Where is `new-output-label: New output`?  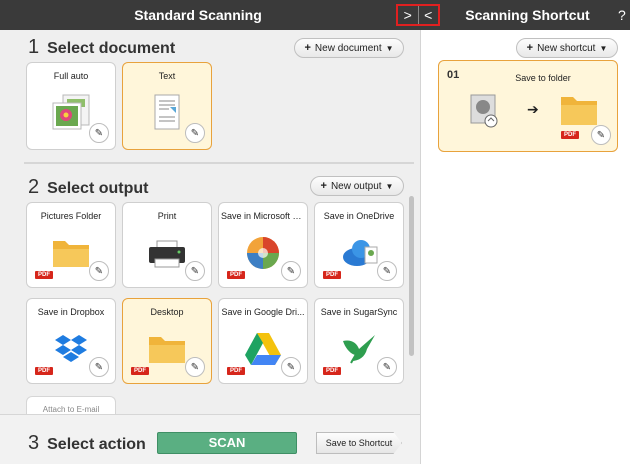
new-output-label: New output is located at coordinates (356, 186).